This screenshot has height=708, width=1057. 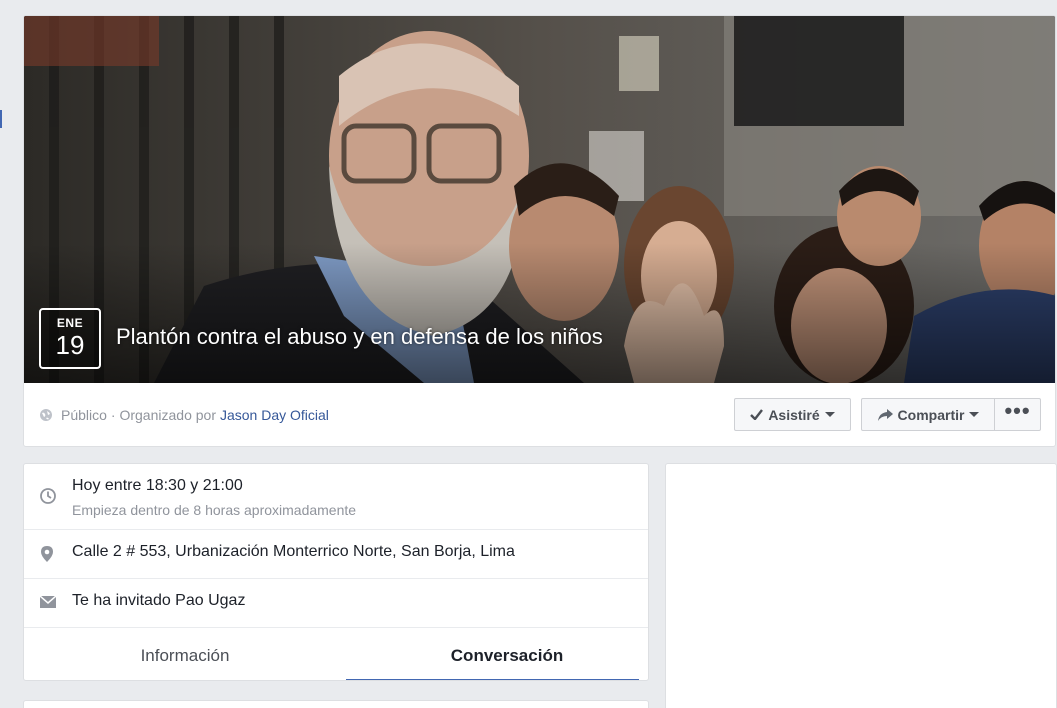 I want to click on going-button-label: Asistiré, so click(x=794, y=414).